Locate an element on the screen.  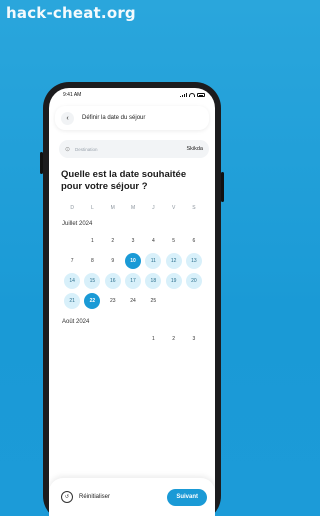
calendar-day: 23 is located at coordinates (113, 301).